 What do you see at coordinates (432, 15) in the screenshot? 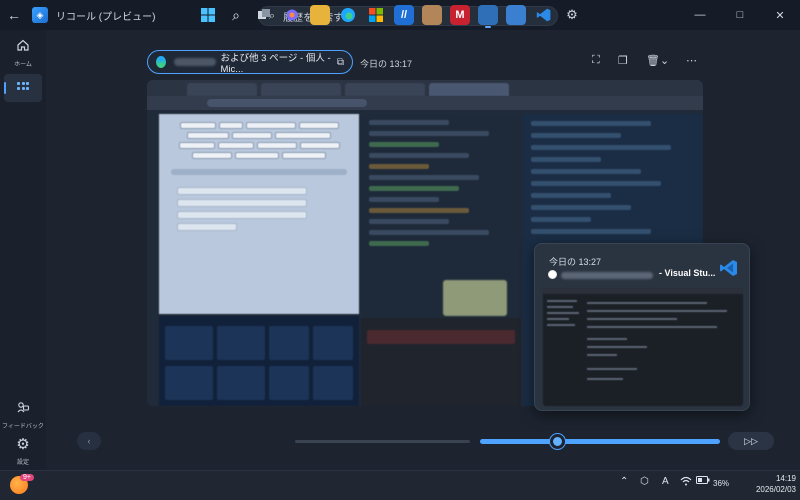
I see `app-icon-brown` at bounding box center [432, 15].